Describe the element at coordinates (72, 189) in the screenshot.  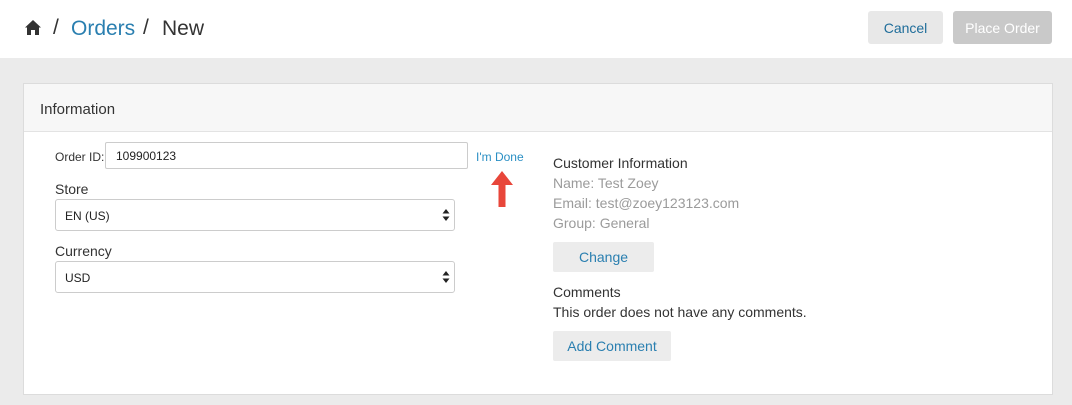
I see `store-label: Store` at that location.